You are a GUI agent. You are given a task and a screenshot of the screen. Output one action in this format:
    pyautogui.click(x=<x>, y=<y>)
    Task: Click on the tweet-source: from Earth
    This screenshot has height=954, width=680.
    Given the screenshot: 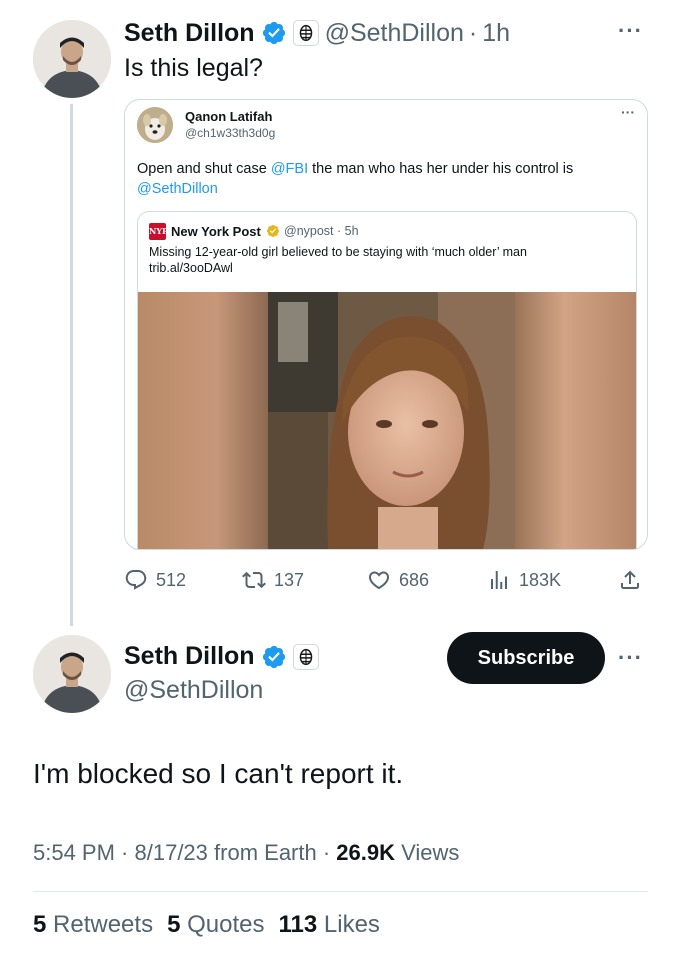 What is the action you would take?
    pyautogui.click(x=265, y=852)
    